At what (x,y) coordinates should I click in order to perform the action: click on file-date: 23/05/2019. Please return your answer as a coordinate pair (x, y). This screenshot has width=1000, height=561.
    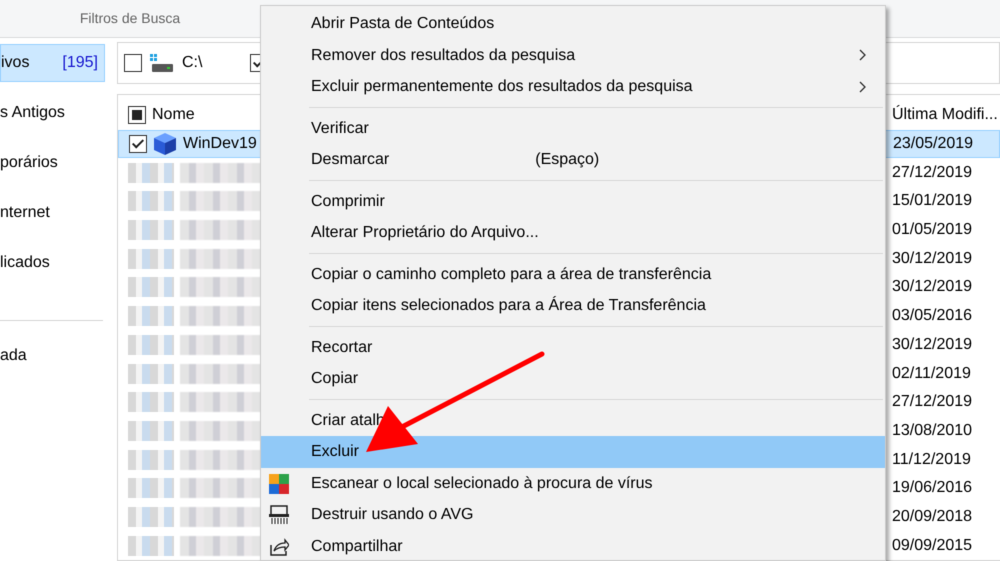
    Looking at the image, I should click on (933, 144).